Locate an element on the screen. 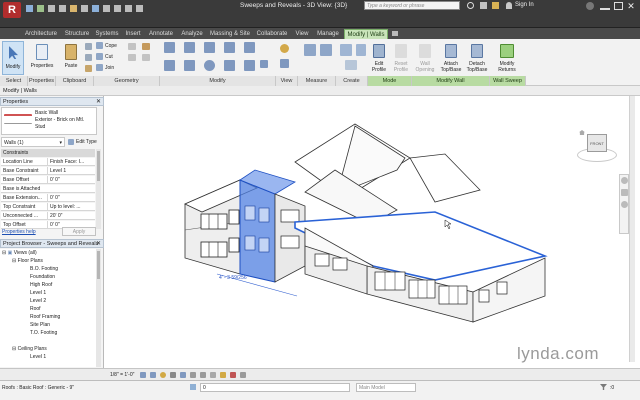 The height and width of the screenshot is (400, 640). properties-button: Properties is located at coordinates (42, 58).